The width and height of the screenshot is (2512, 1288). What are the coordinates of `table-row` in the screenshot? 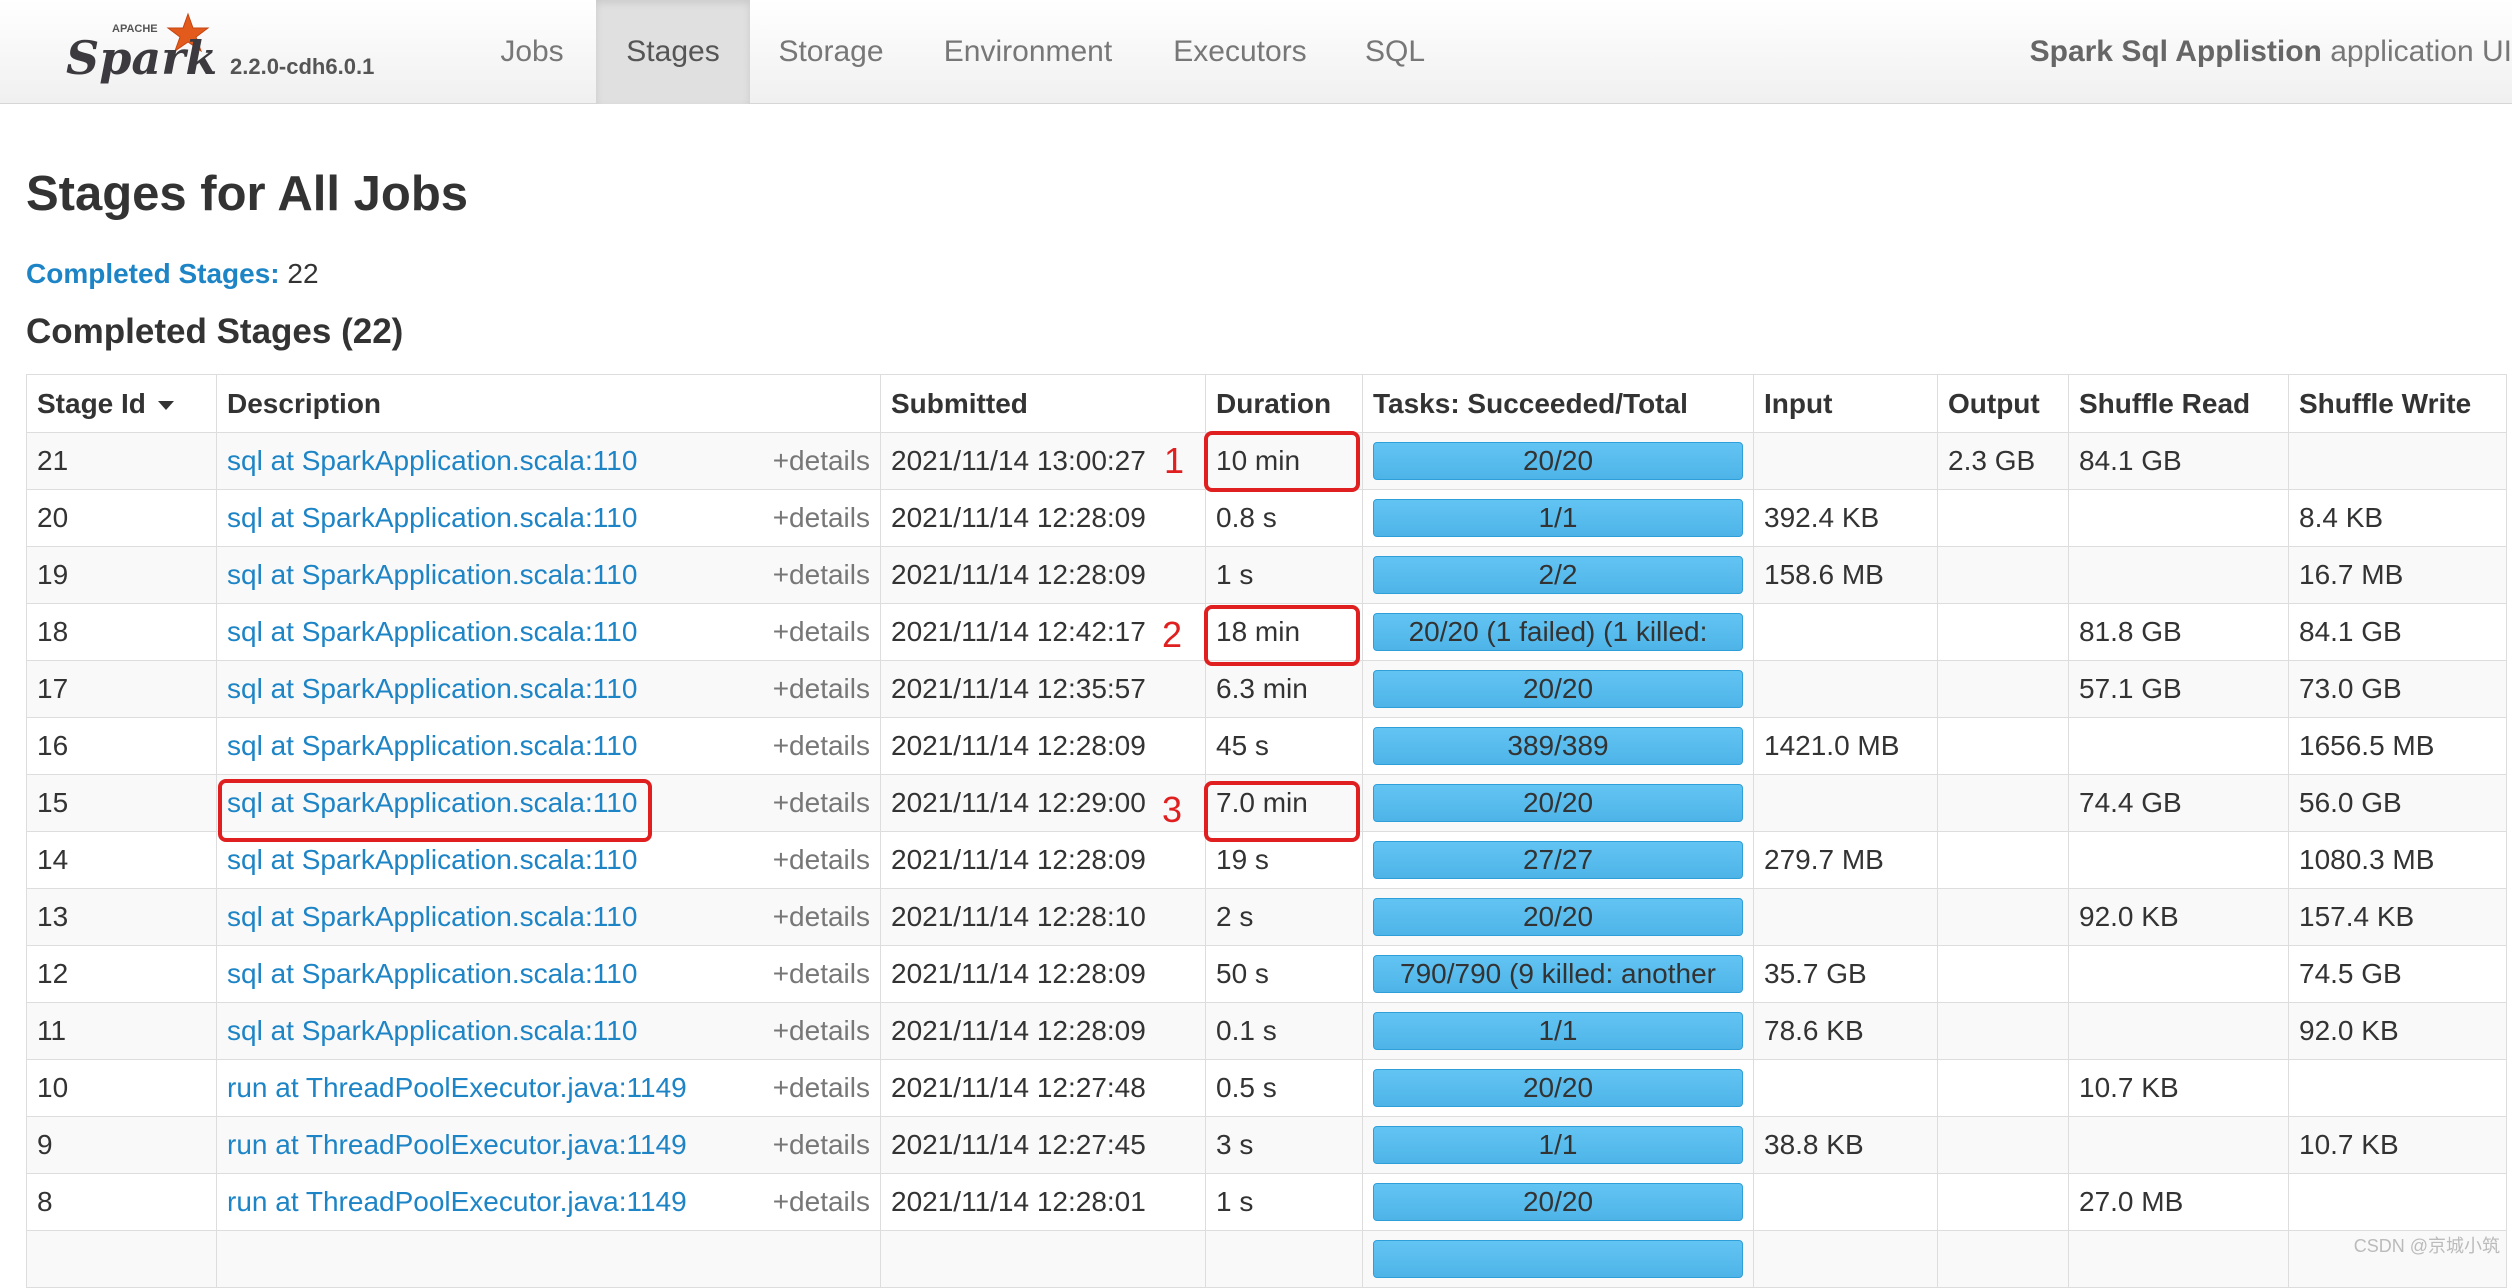 It's located at (1266, 1259).